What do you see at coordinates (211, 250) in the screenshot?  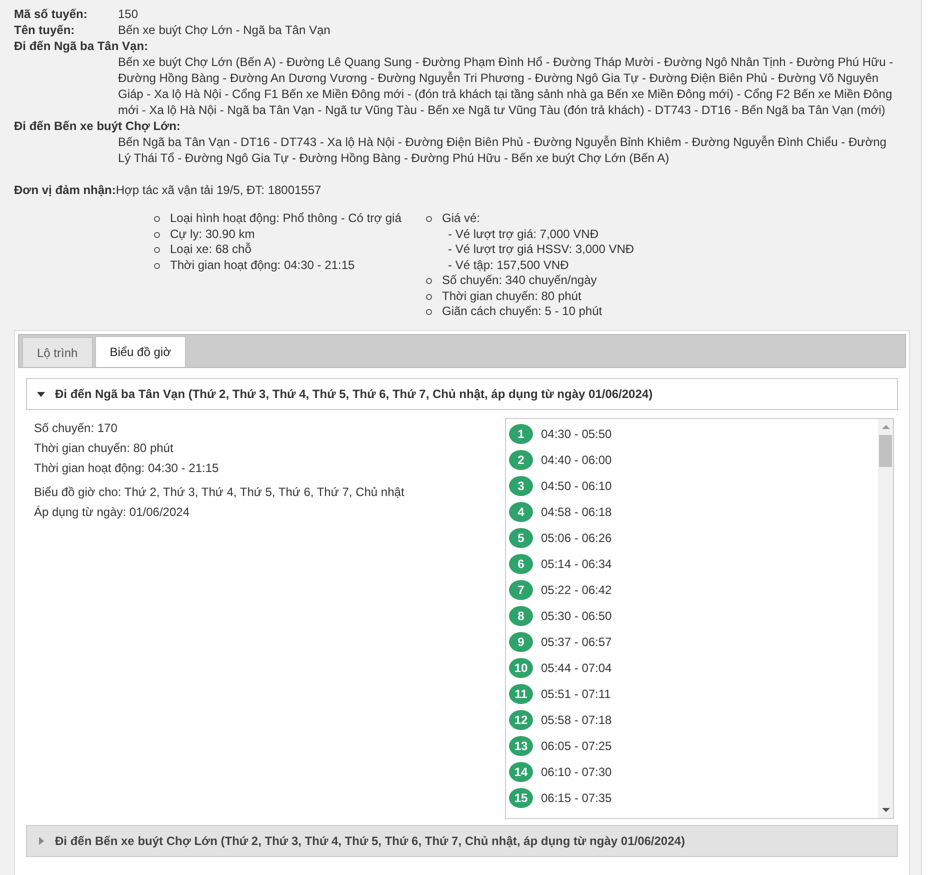 I see `detail-text: Loại xe: 68 chỗ` at bounding box center [211, 250].